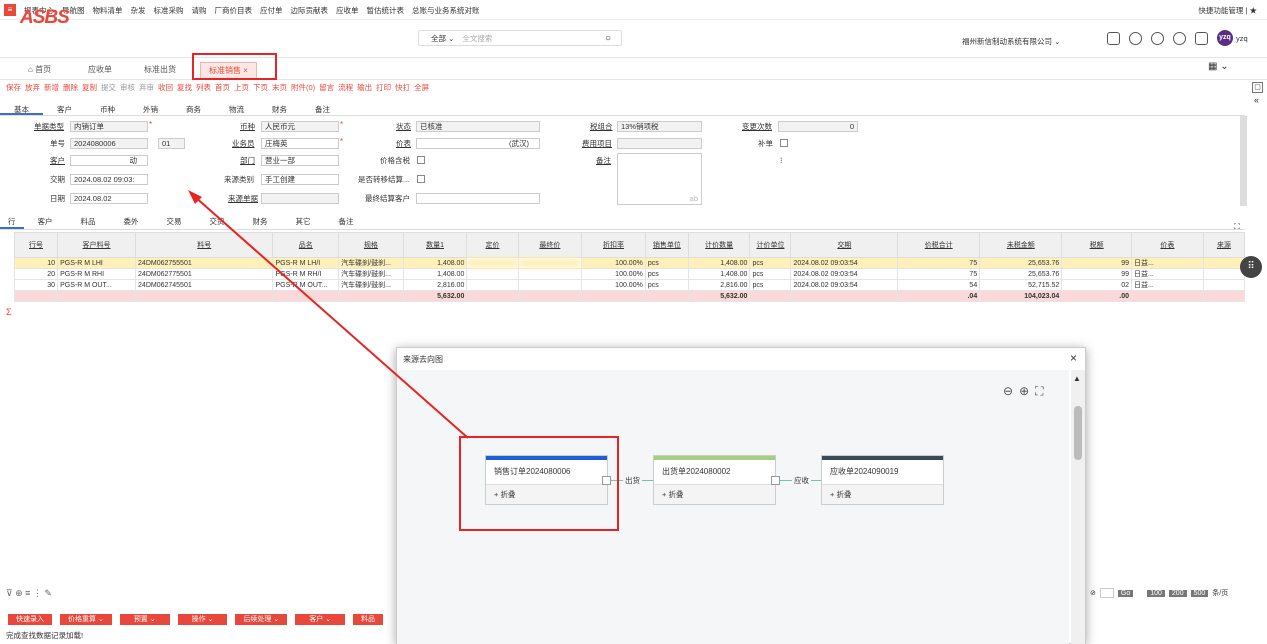 Image resolution: width=1267 pixels, height=644 pixels. What do you see at coordinates (331, 317) in the screenshot?
I see `arrow-line` at bounding box center [331, 317].